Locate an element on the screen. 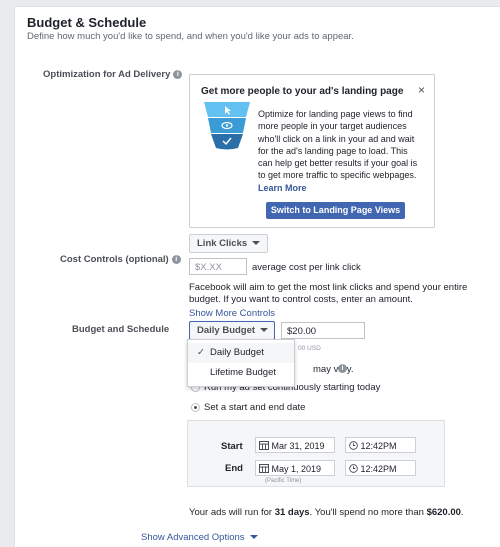 The image size is (500, 547). budget-type-selected: Daily Budget is located at coordinates (226, 330).